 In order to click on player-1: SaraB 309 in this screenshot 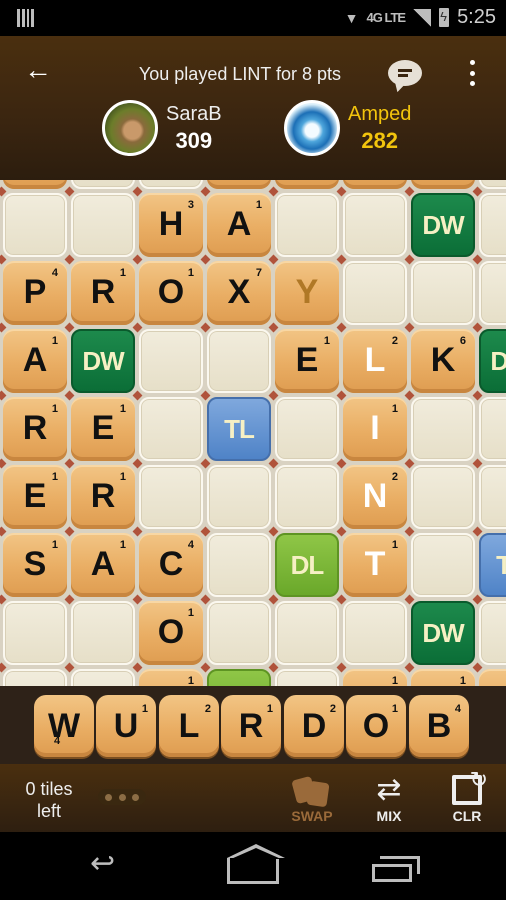, I will do `click(162, 128)`.